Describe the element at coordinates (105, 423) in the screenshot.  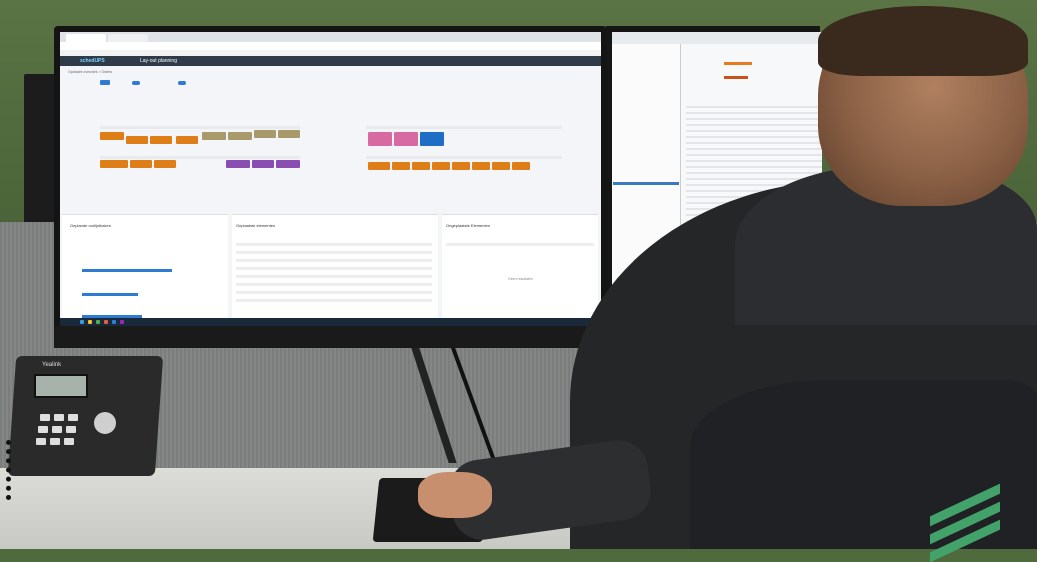
I see `phone-nav-pad` at that location.